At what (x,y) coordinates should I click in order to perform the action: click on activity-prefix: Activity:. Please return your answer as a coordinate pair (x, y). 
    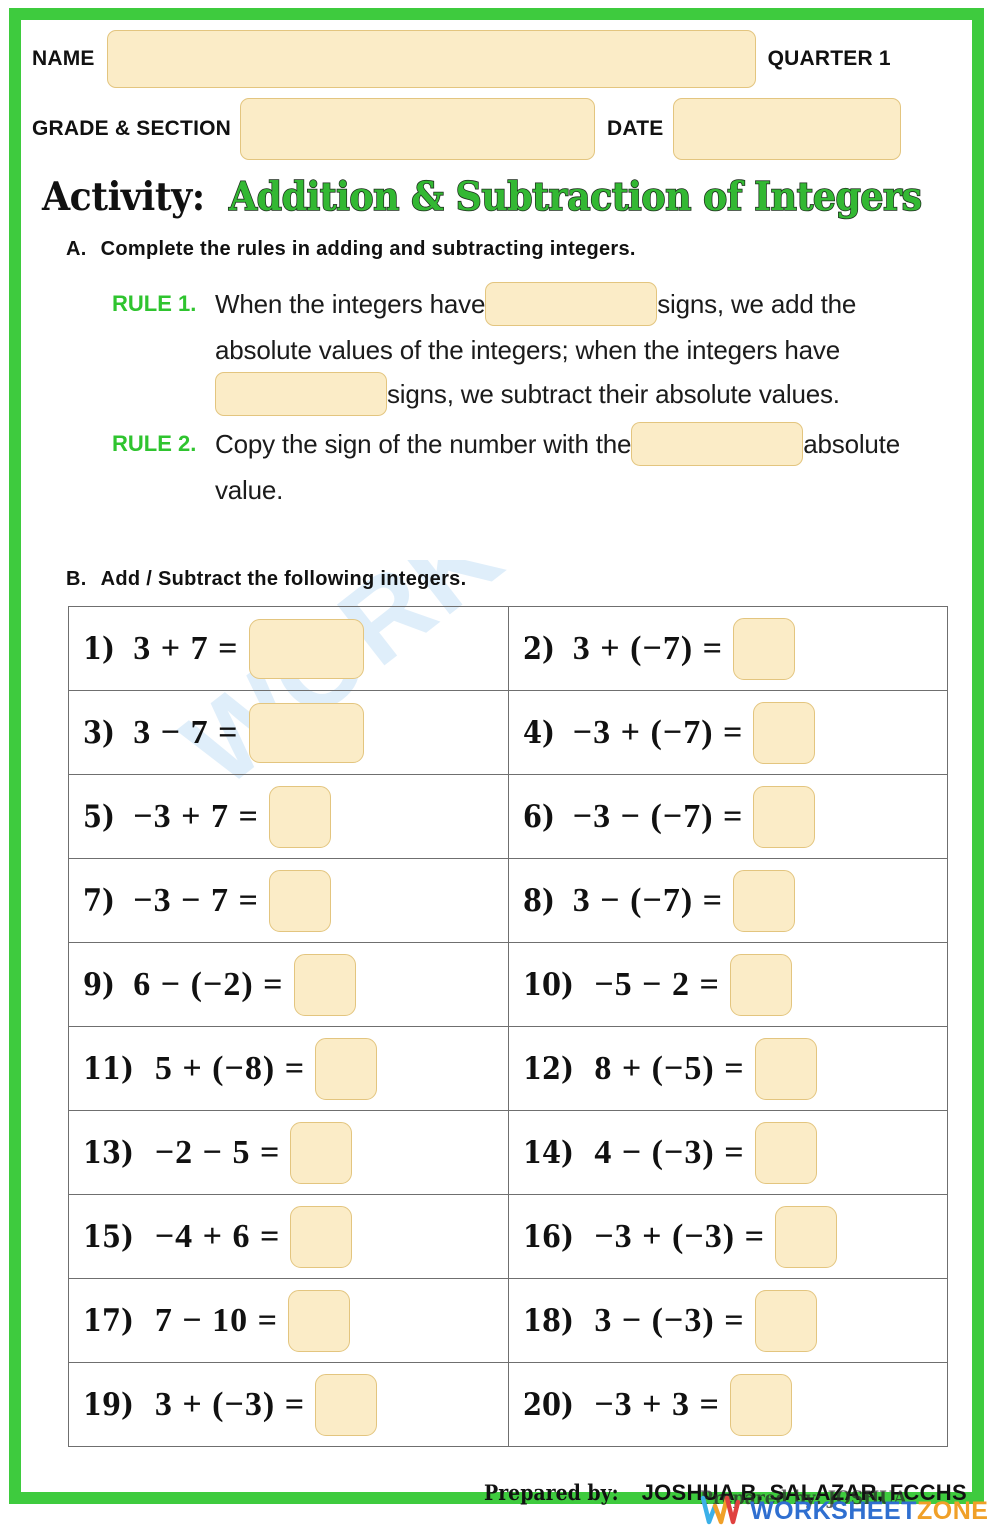
    Looking at the image, I should click on (123, 197).